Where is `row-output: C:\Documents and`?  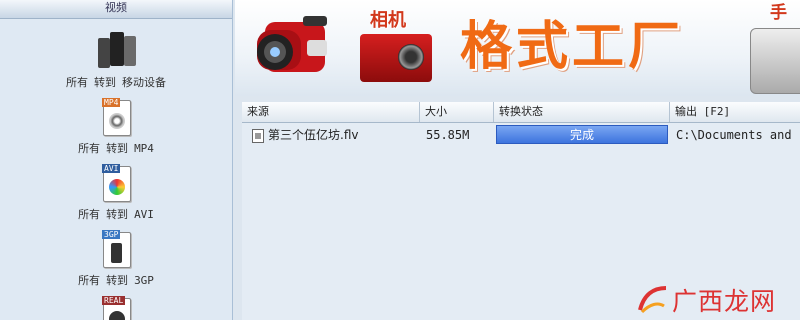 row-output: C:\Documents and is located at coordinates (734, 135).